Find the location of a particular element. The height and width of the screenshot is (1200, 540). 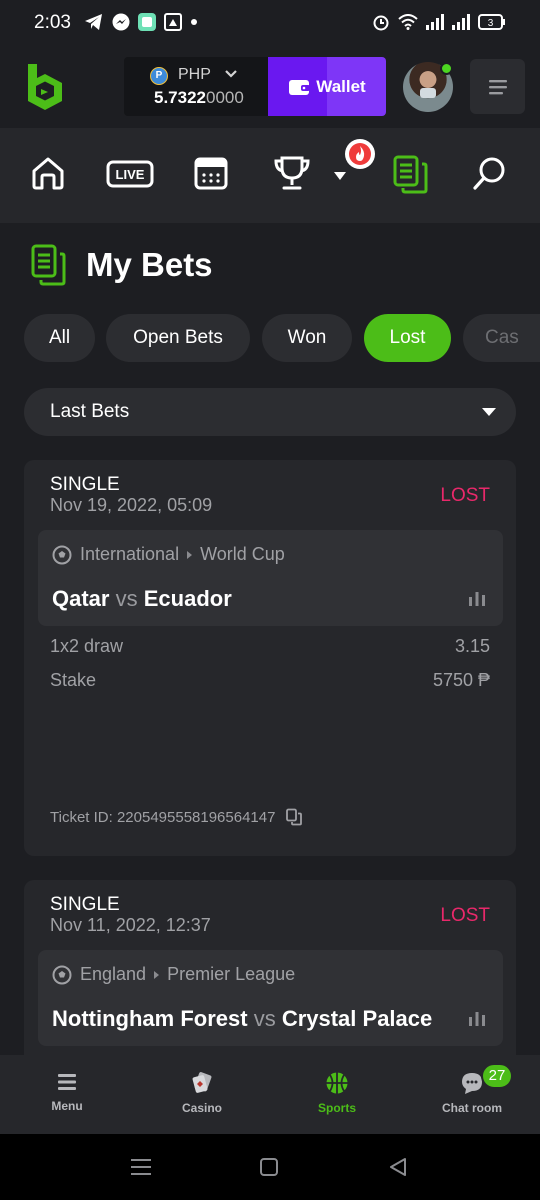

status-bar: 2:03 3 is located at coordinates (270, 23).